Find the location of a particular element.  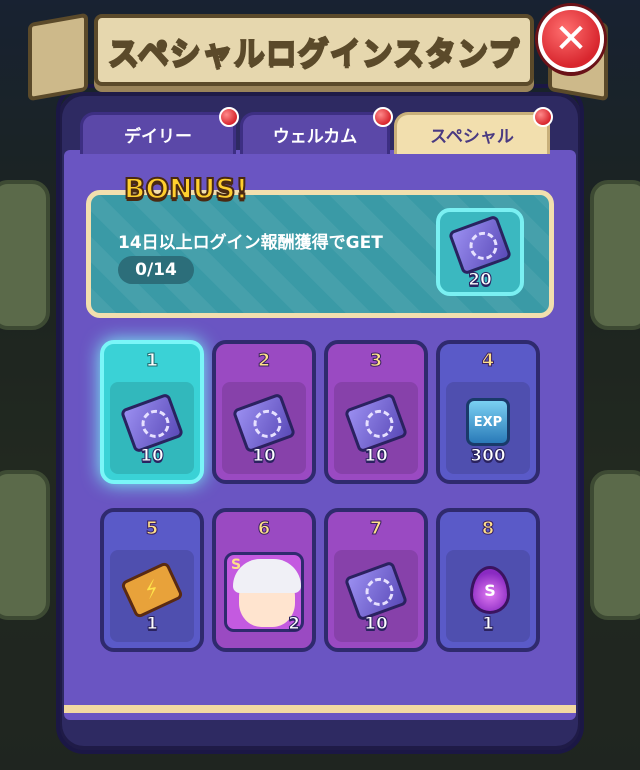

page-title: スペシャルログインスタンプ is located at coordinates (314, 54).